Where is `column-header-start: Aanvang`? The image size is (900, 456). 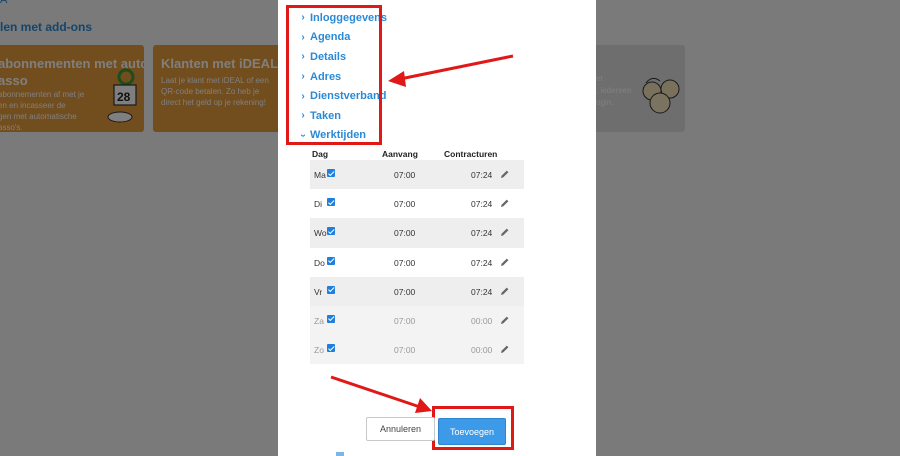
column-header-start: Aanvang is located at coordinates (400, 154).